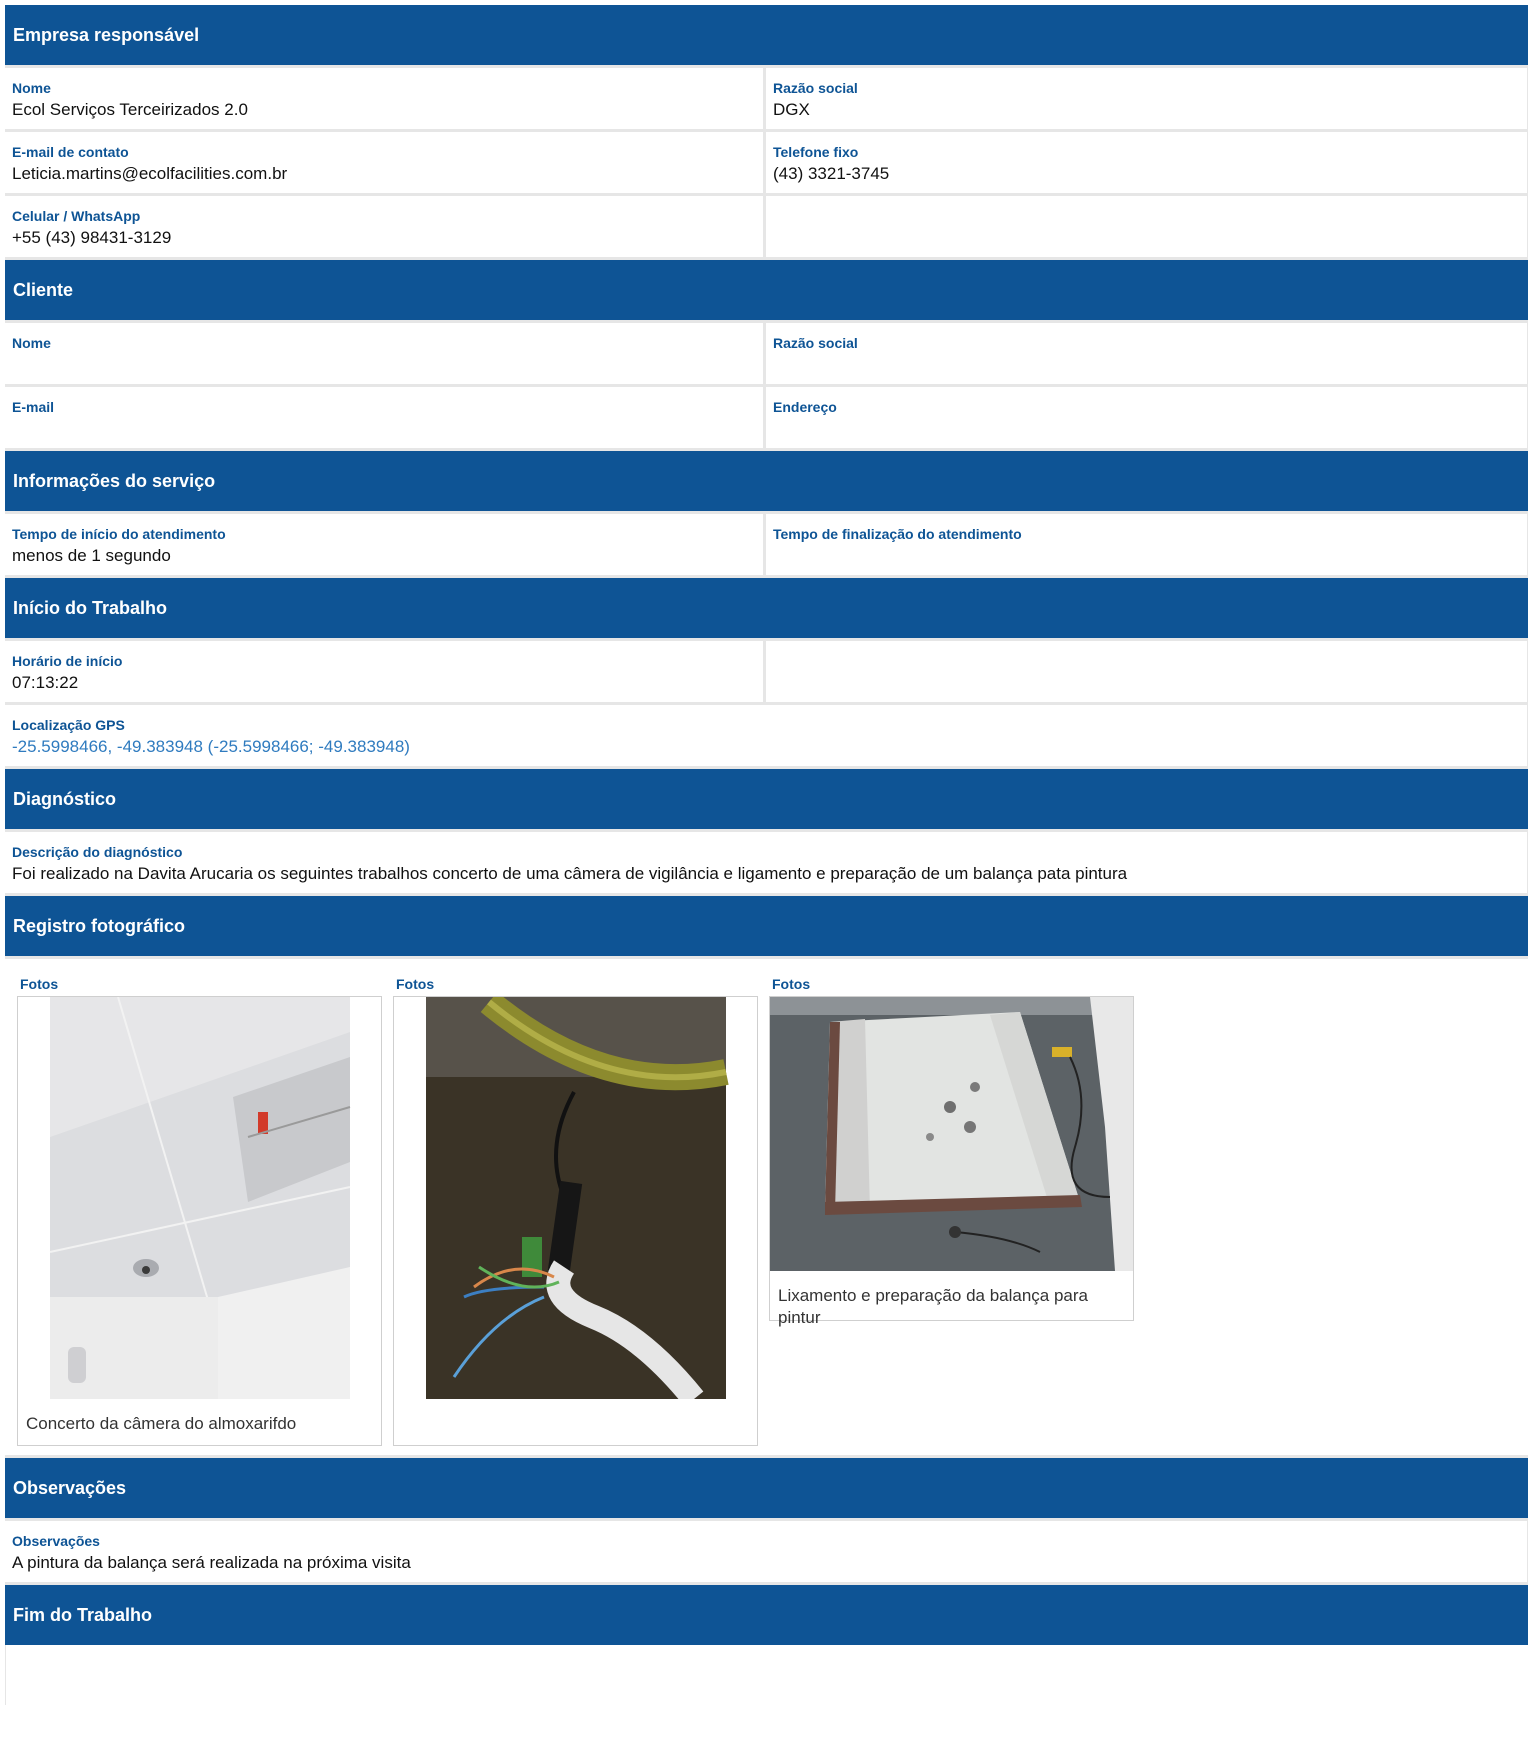 The width and height of the screenshot is (1528, 1753). What do you see at coordinates (897, 534) in the screenshot?
I see `field-label: Tempo de finalização do atendimento` at bounding box center [897, 534].